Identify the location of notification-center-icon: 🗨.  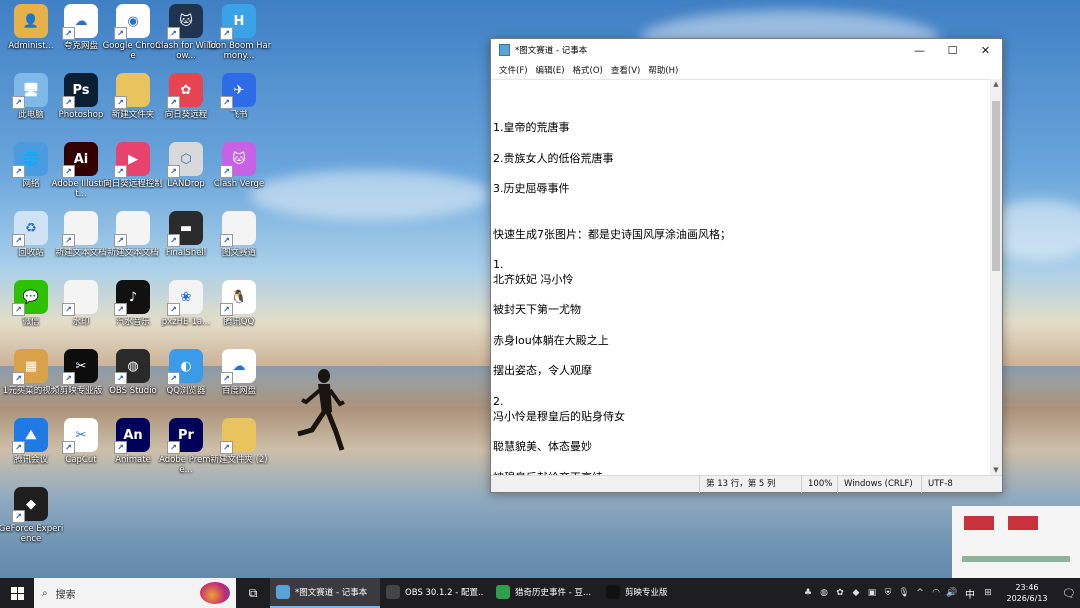
(1069, 593).